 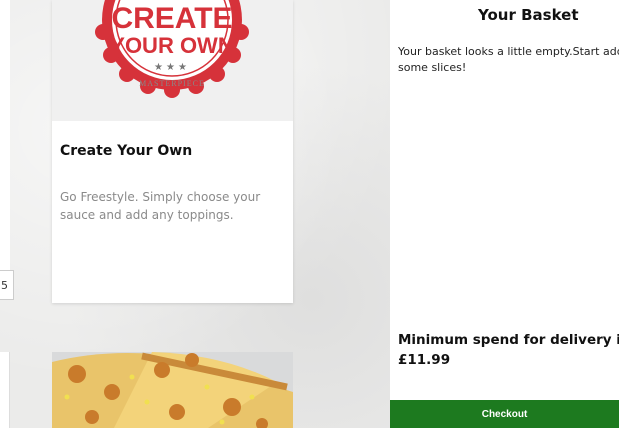 I want to click on product-card-partial-left, so click(x=5, y=135).